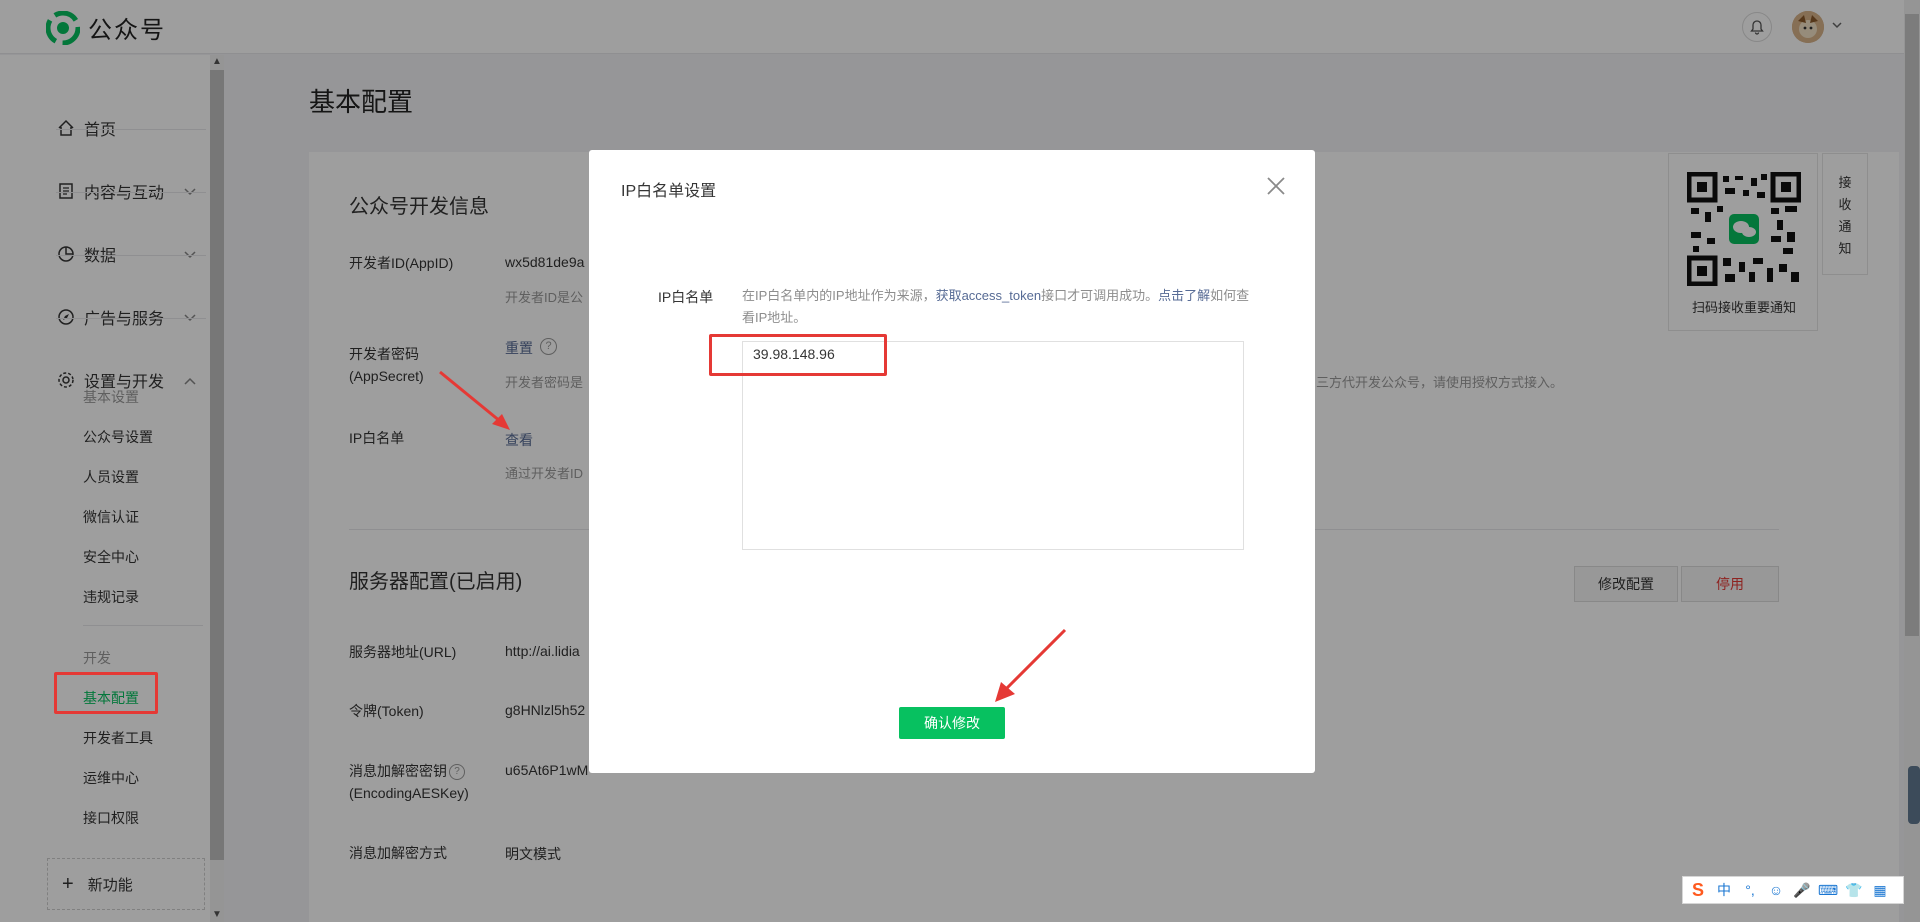 The width and height of the screenshot is (1920, 922). I want to click on confirm-modify-button: 确认修改, so click(952, 723).